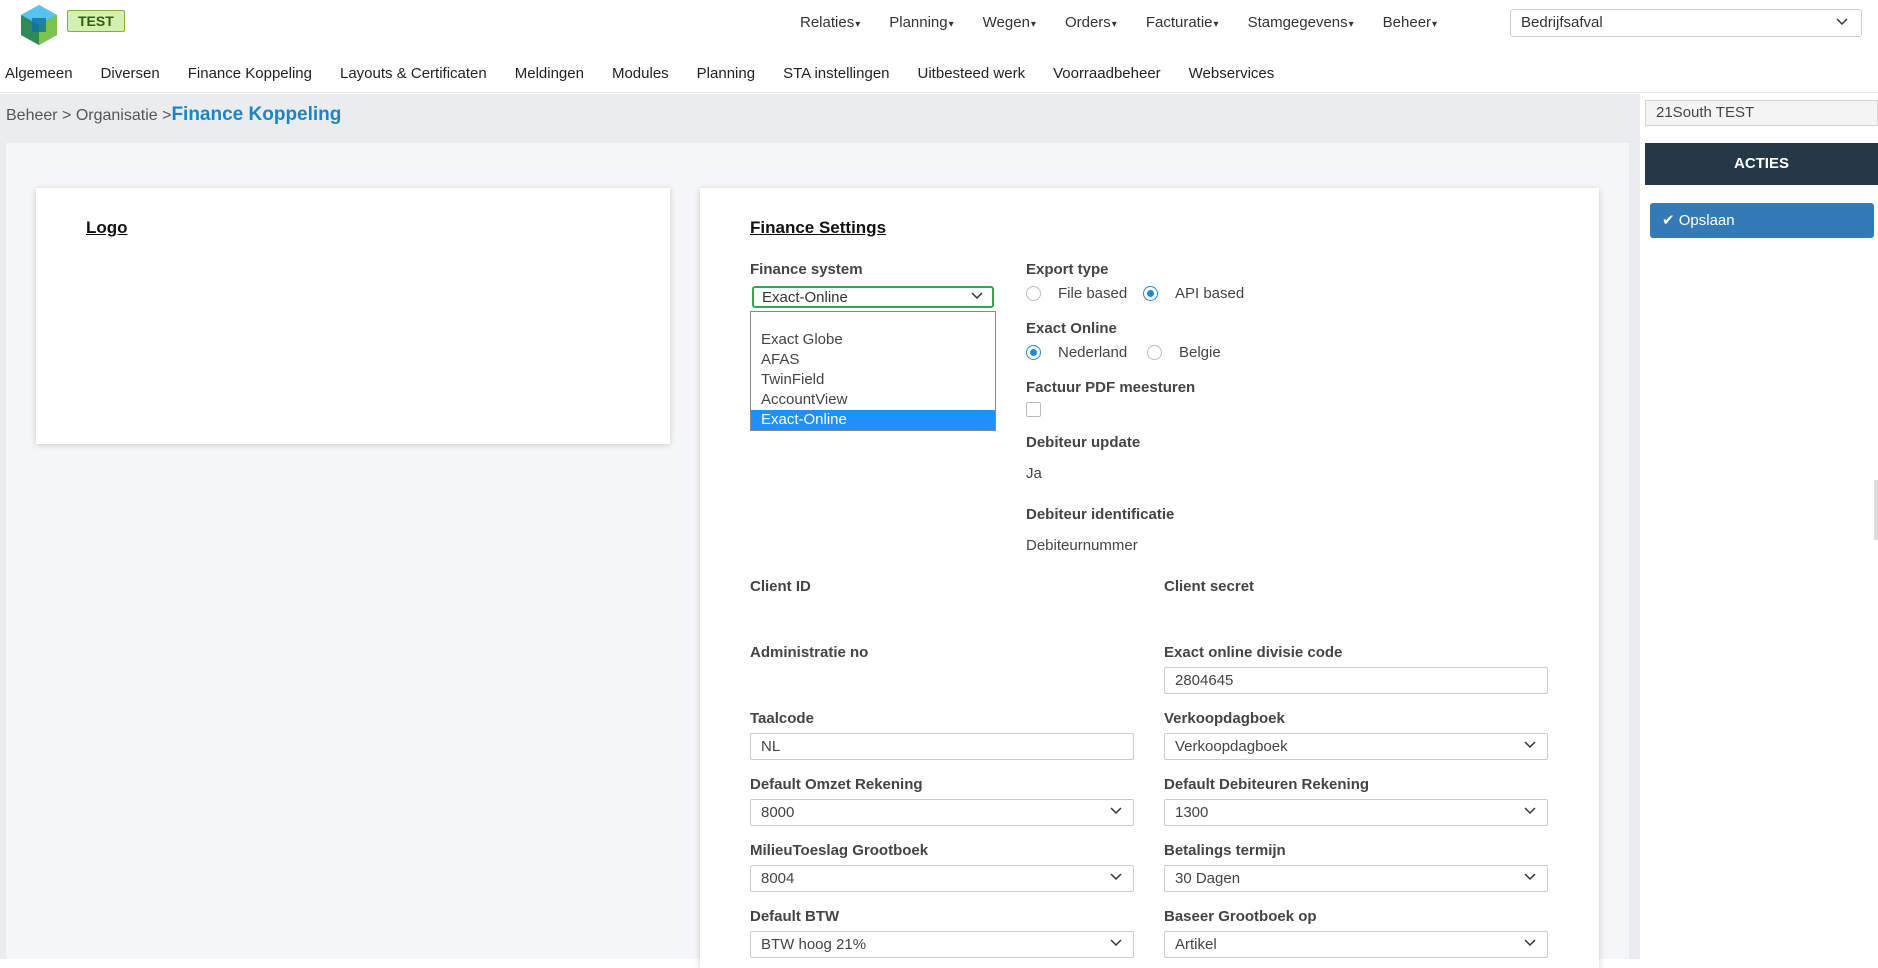  What do you see at coordinates (1209, 586) in the screenshot?
I see `client-secret-label: Client secret` at bounding box center [1209, 586].